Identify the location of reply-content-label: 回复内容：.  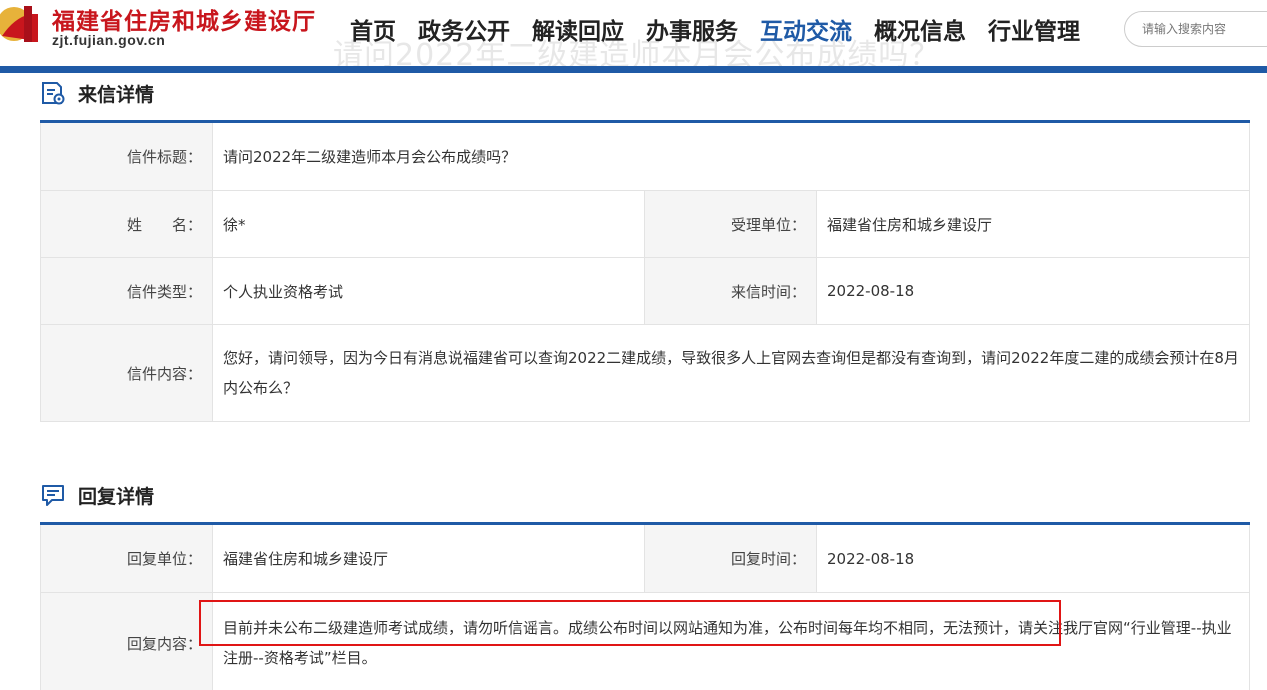
(127, 641).